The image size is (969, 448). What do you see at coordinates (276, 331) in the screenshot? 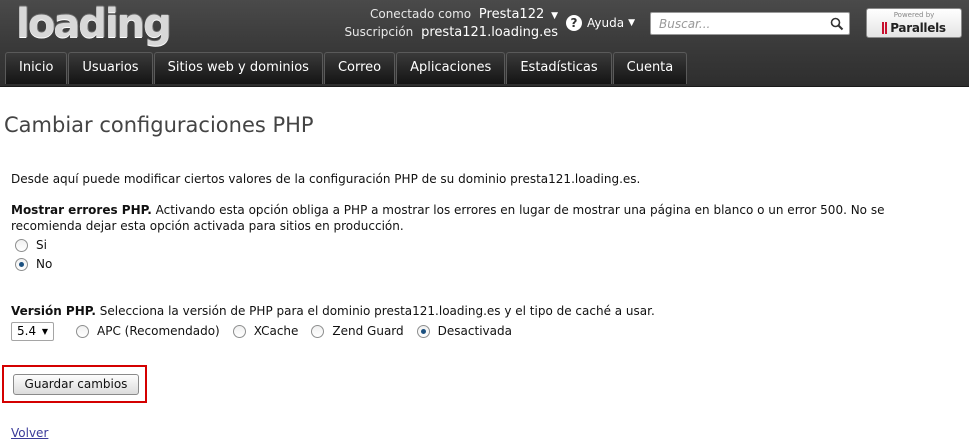
I see `radio-xcache-label: XCache` at bounding box center [276, 331].